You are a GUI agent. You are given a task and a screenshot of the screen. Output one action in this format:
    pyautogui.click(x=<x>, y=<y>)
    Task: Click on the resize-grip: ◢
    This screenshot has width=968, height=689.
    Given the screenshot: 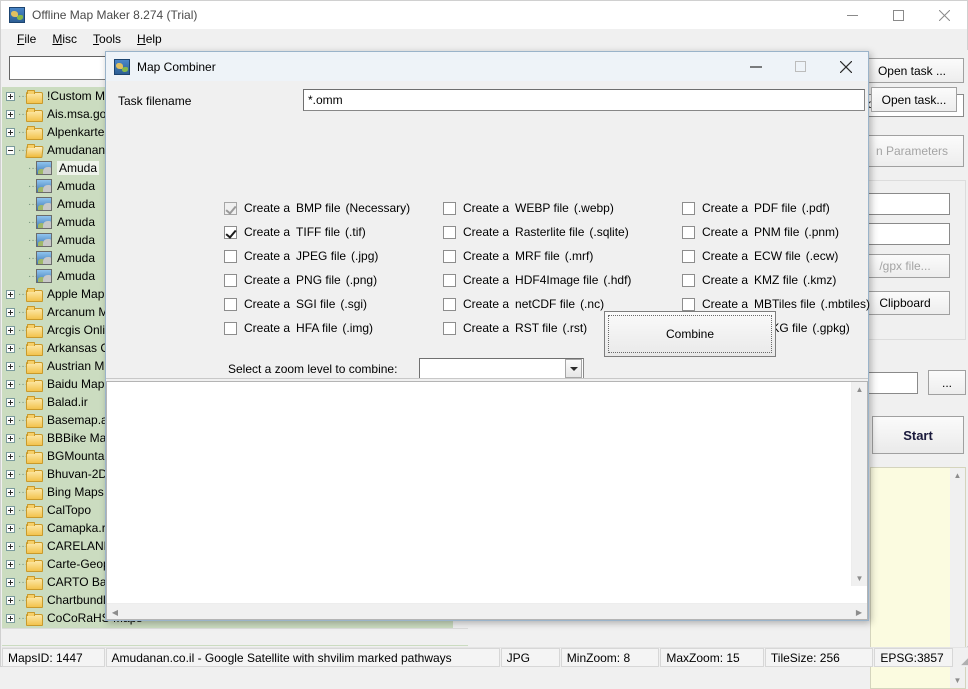 What is the action you would take?
    pyautogui.click(x=961, y=657)
    